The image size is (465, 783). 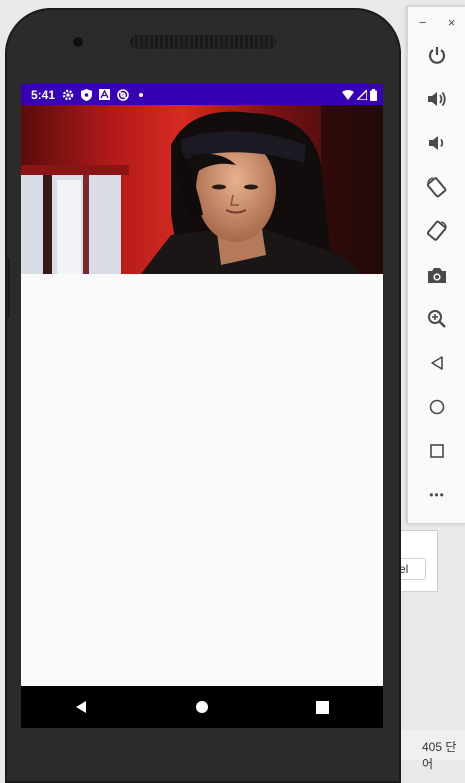 What do you see at coordinates (43, 94) in the screenshot?
I see `status-time: 5:41` at bounding box center [43, 94].